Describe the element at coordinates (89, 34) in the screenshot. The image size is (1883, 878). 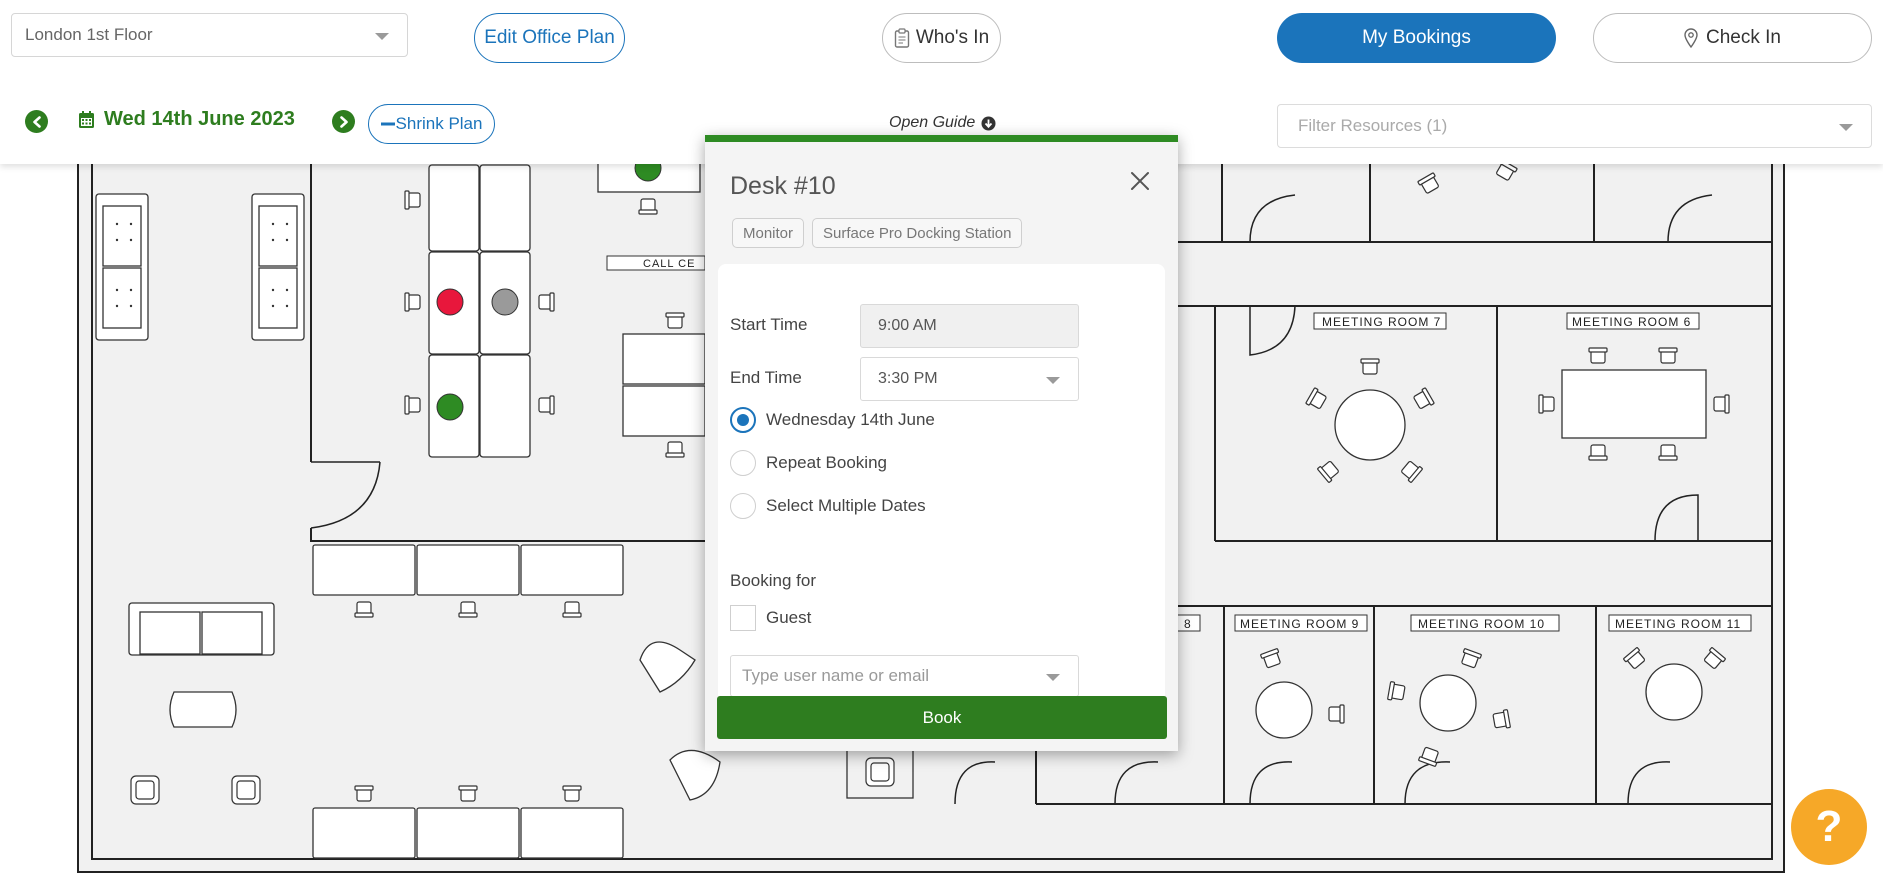
I see `location-value: London 1st Floor` at that location.